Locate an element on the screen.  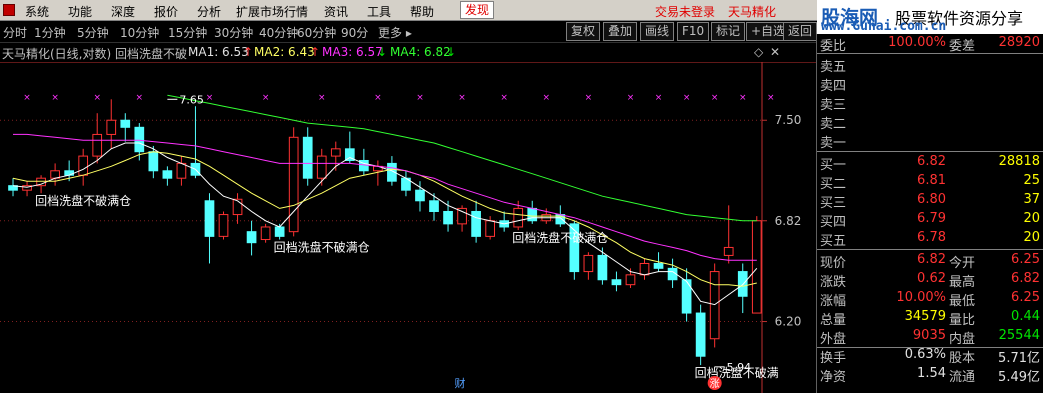
buy1-price: 6.82 is located at coordinates (931, 161).